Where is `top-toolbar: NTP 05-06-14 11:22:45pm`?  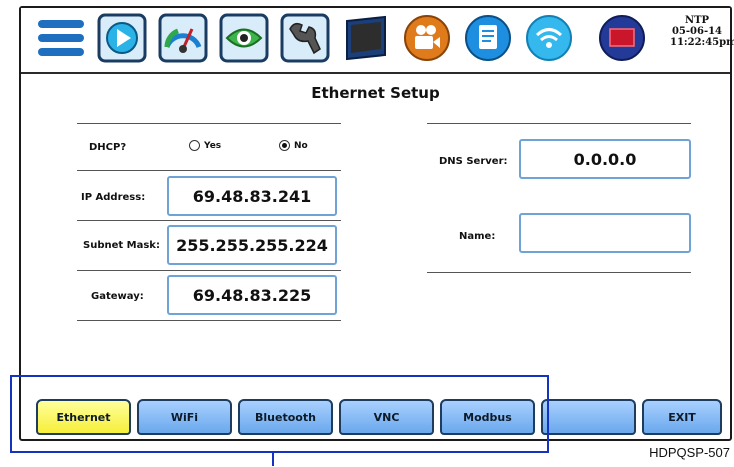
top-toolbar: NTP 05-06-14 11:22:45pm is located at coordinates (377, 41).